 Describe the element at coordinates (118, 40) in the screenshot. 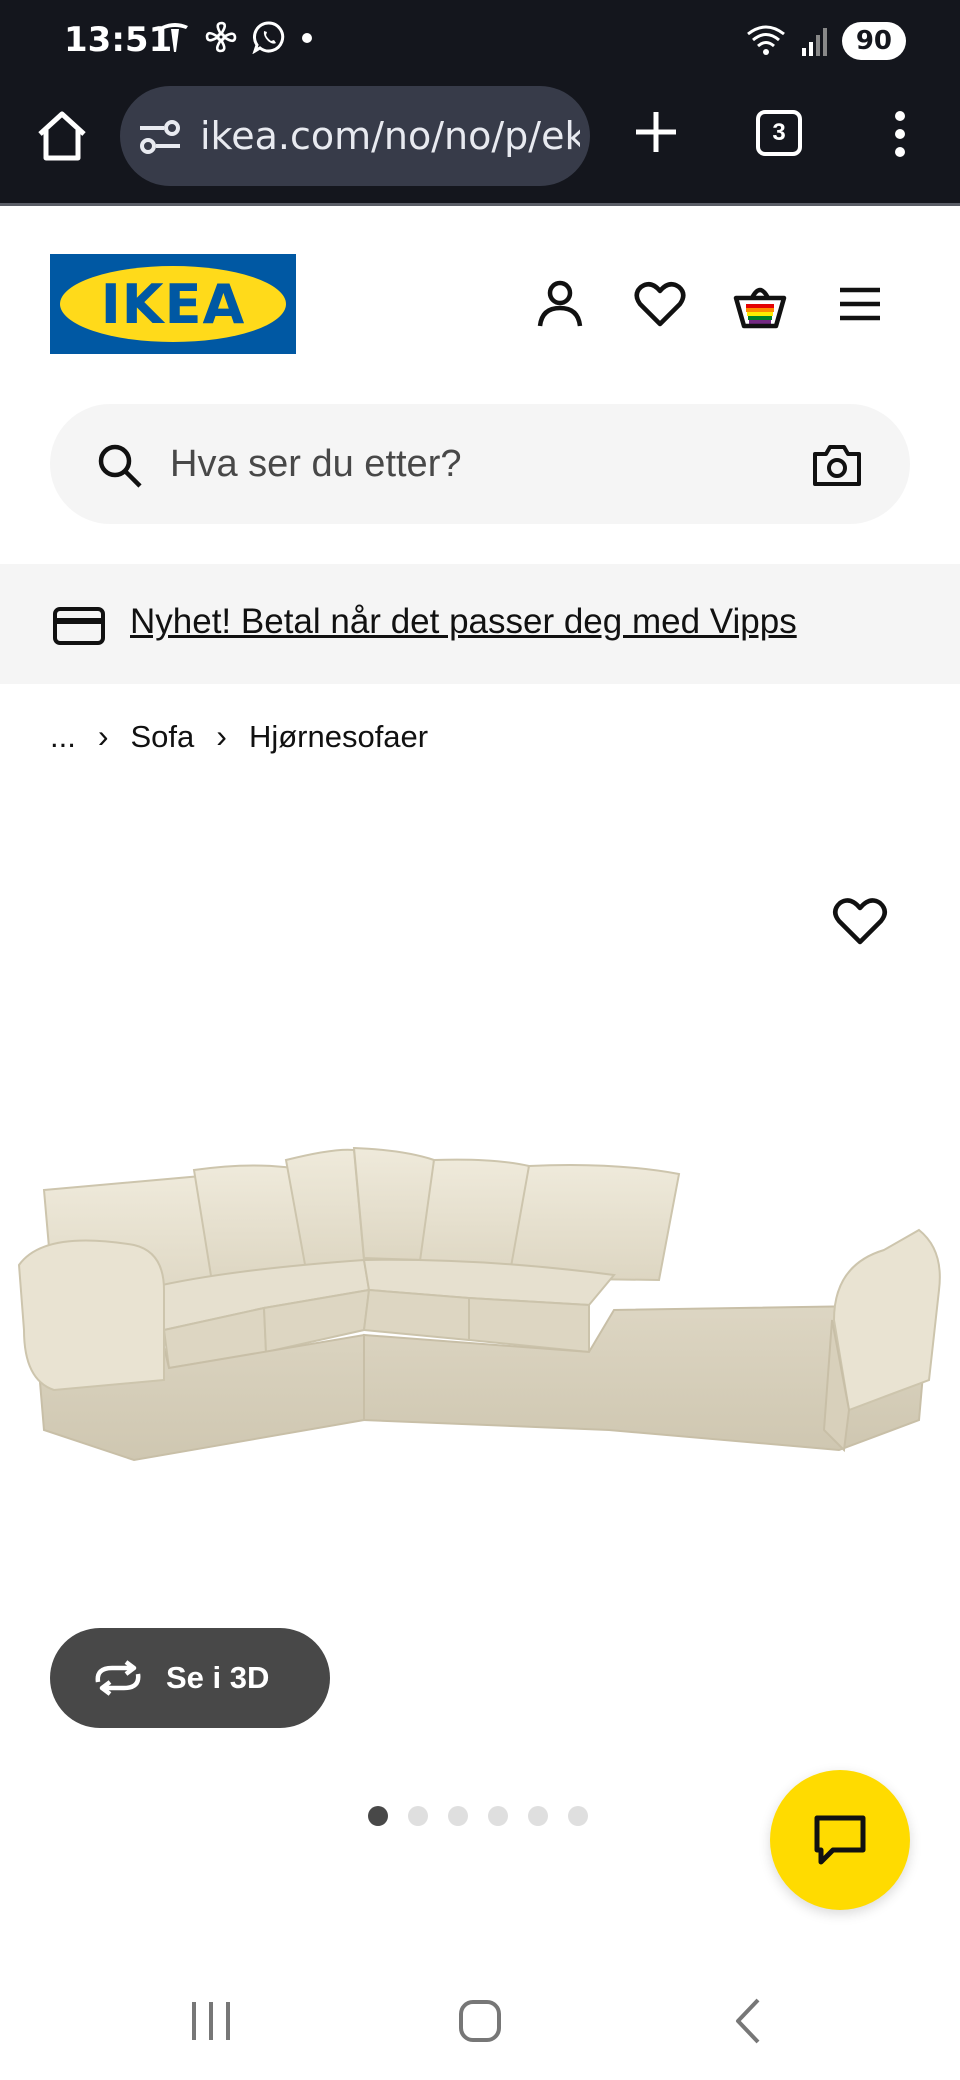

I see `status-time: 13:51` at that location.